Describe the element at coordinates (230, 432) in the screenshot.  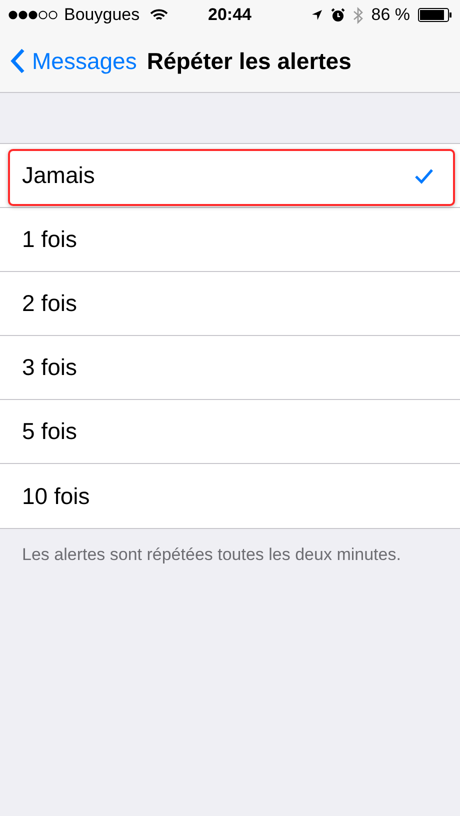
I see `option-row: 5 fois` at that location.